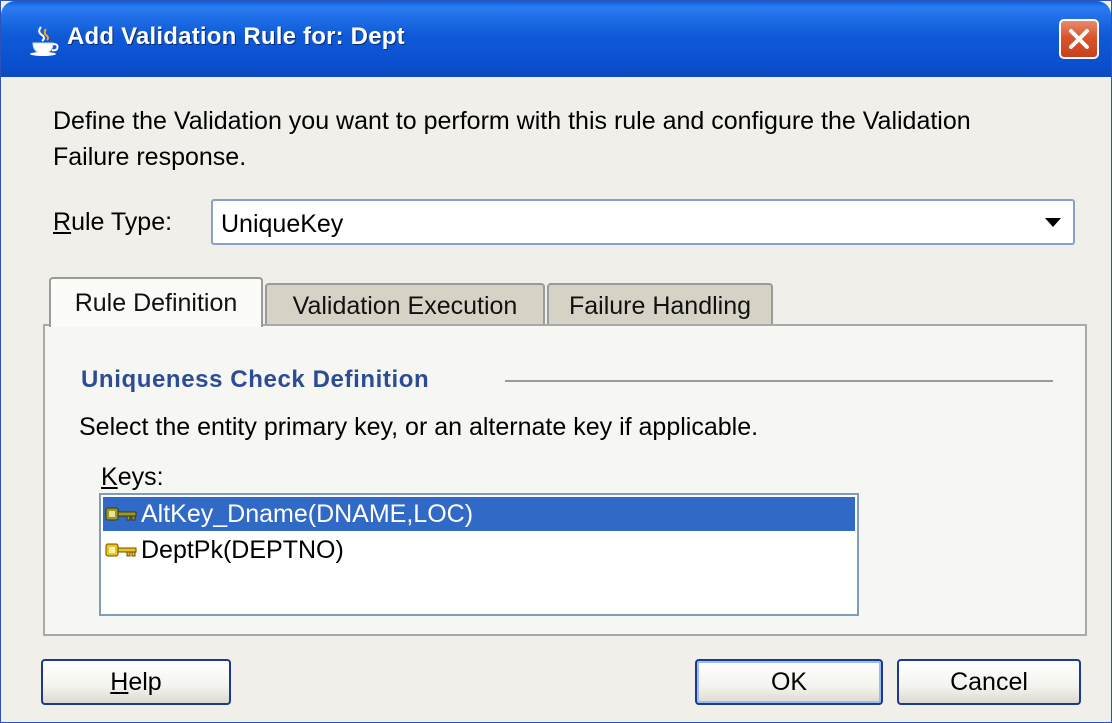  Describe the element at coordinates (556, 39) in the screenshot. I see `title-bar: Add Validation Rule for: Dept` at that location.